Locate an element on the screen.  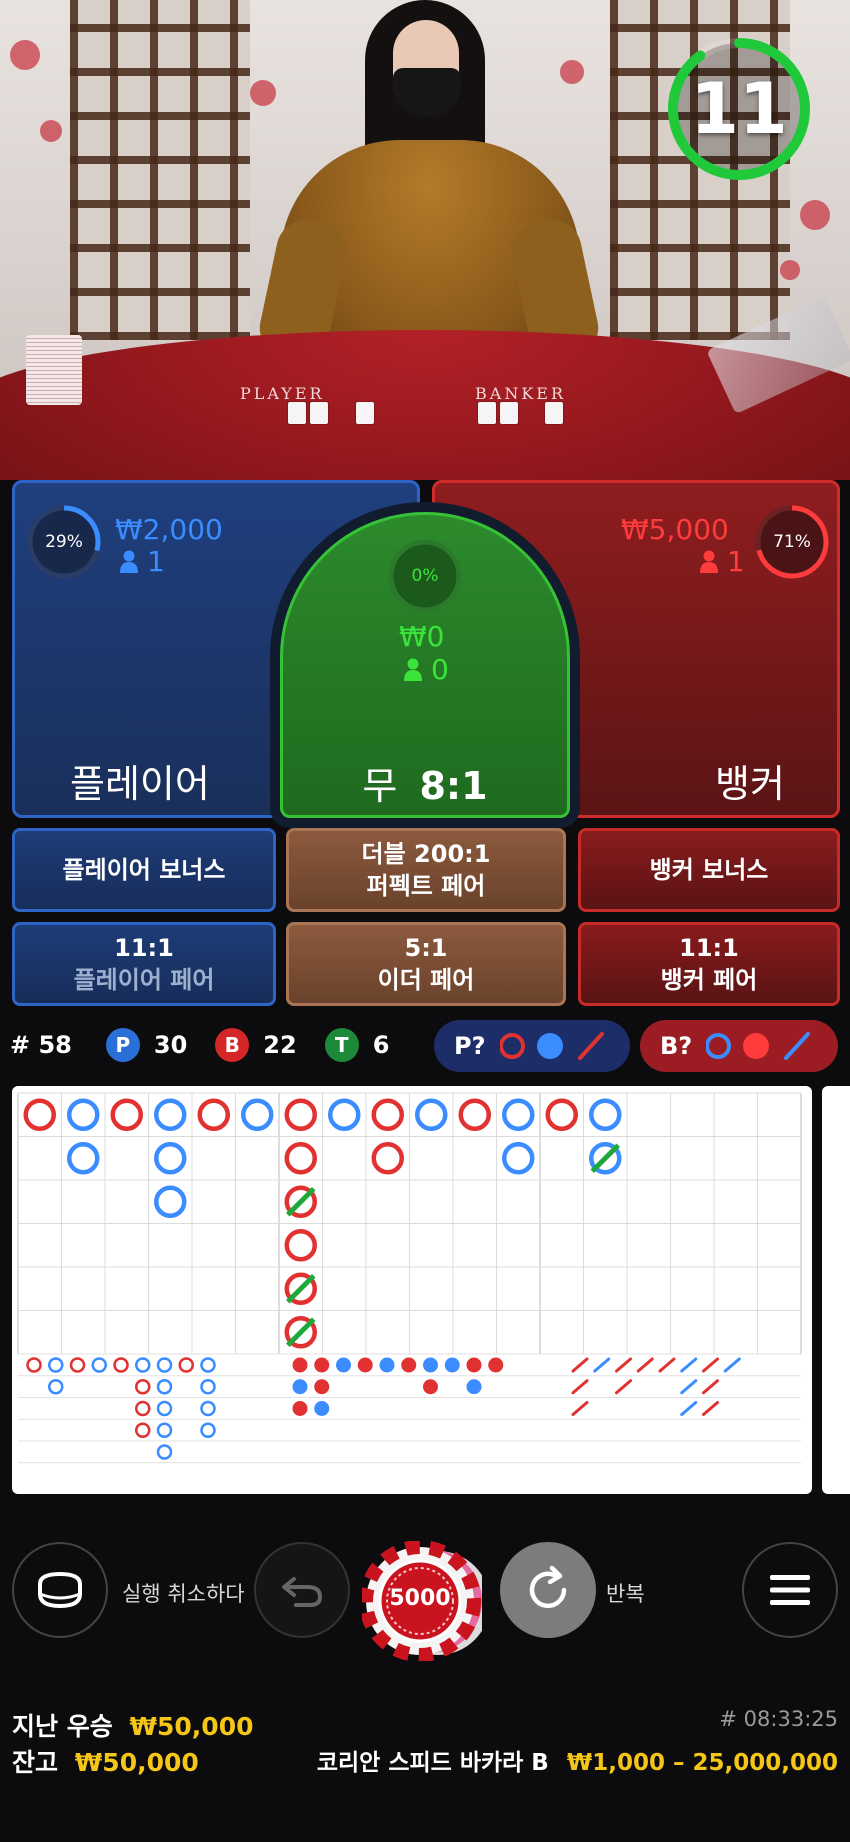
banker-prediction-button: B? is located at coordinates (739, 1046).